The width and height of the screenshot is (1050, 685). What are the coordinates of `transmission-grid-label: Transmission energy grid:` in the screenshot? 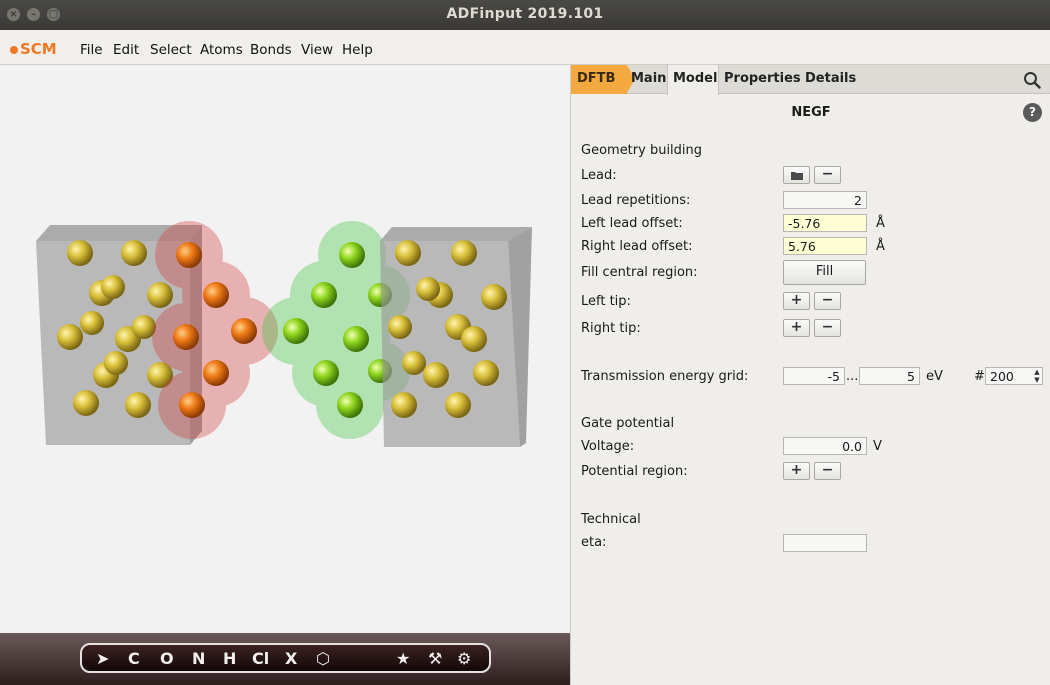 It's located at (665, 376).